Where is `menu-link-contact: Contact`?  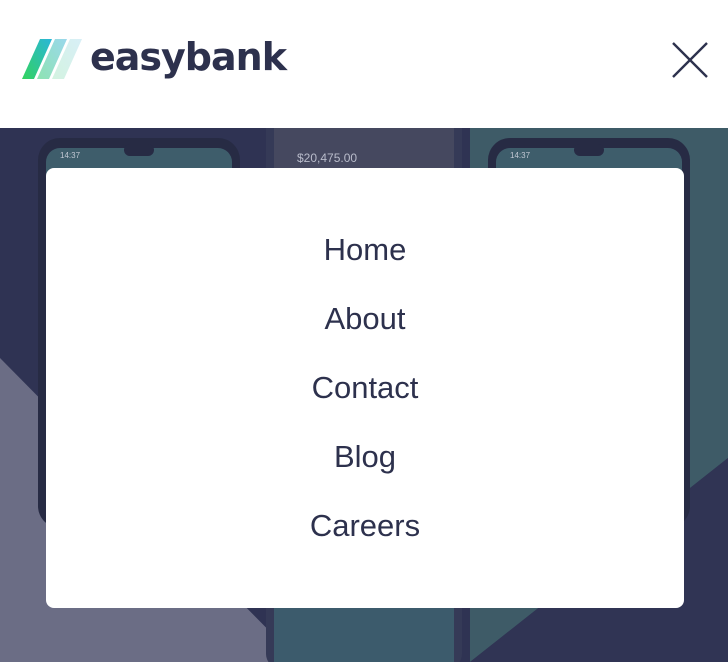
menu-link-contact: Contact is located at coordinates (365, 387).